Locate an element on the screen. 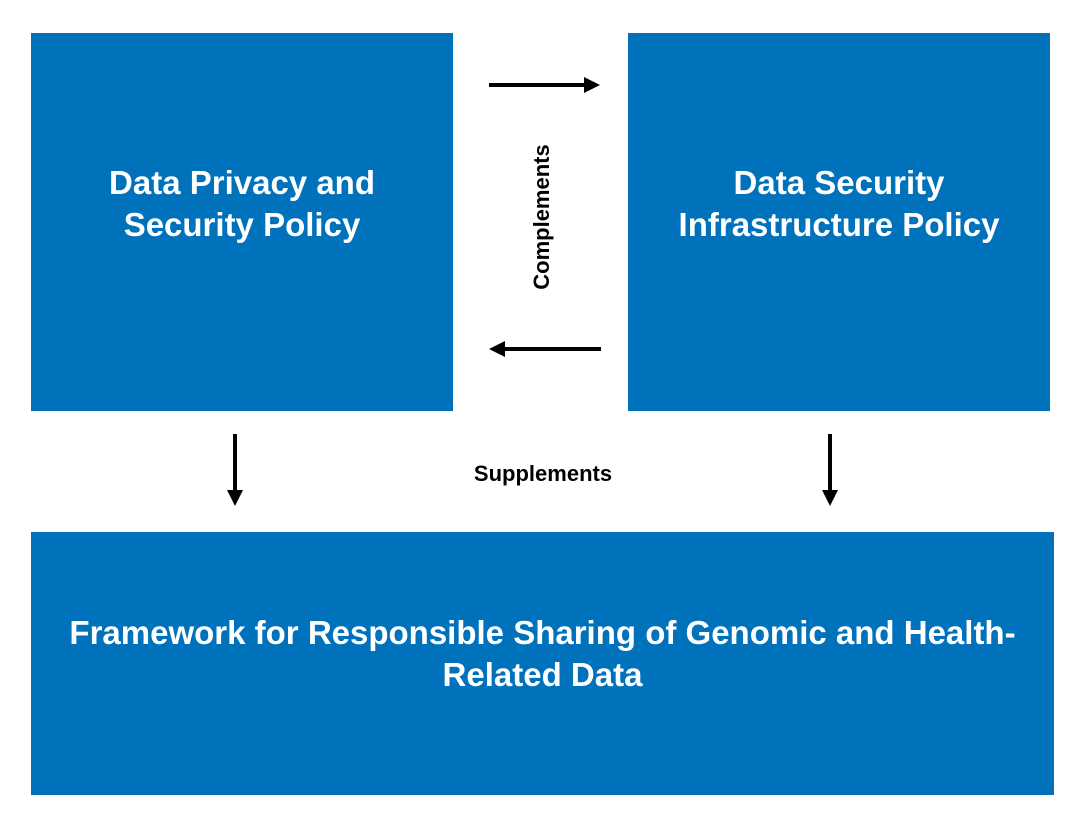 This screenshot has height=827, width=1085. supplements-label: Supplements is located at coordinates (543, 473).